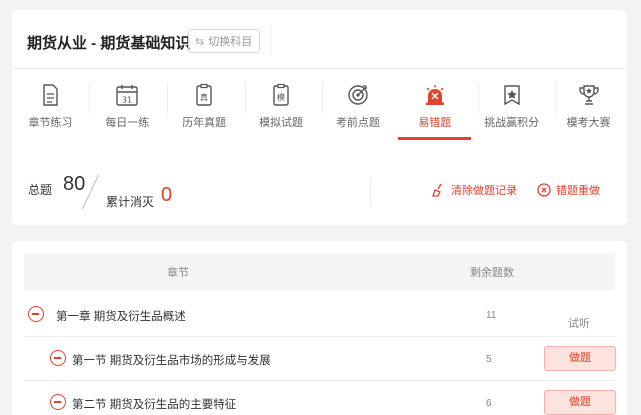 The width and height of the screenshot is (641, 415). What do you see at coordinates (204, 109) in the screenshot?
I see `tab-past-exams: 真 历年真题` at bounding box center [204, 109].